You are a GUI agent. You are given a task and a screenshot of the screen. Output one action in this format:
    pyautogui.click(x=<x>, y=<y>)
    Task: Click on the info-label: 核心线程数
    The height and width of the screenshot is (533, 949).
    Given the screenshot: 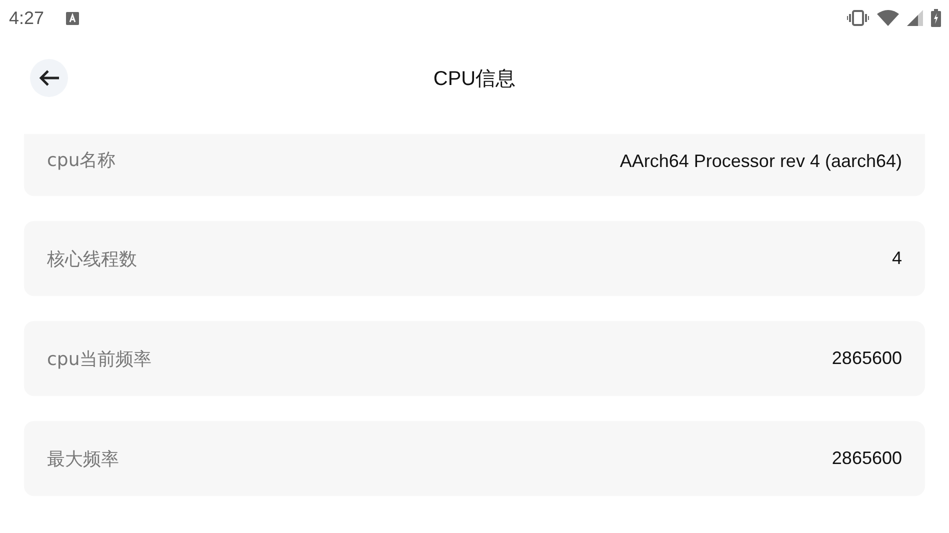 What is the action you would take?
    pyautogui.click(x=92, y=259)
    